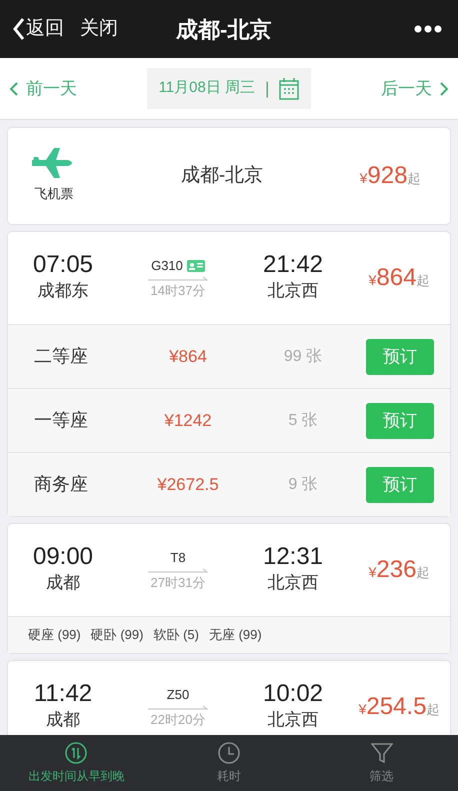 This screenshot has height=791, width=458. What do you see at coordinates (381, 753) in the screenshot?
I see `filter-icon` at bounding box center [381, 753].